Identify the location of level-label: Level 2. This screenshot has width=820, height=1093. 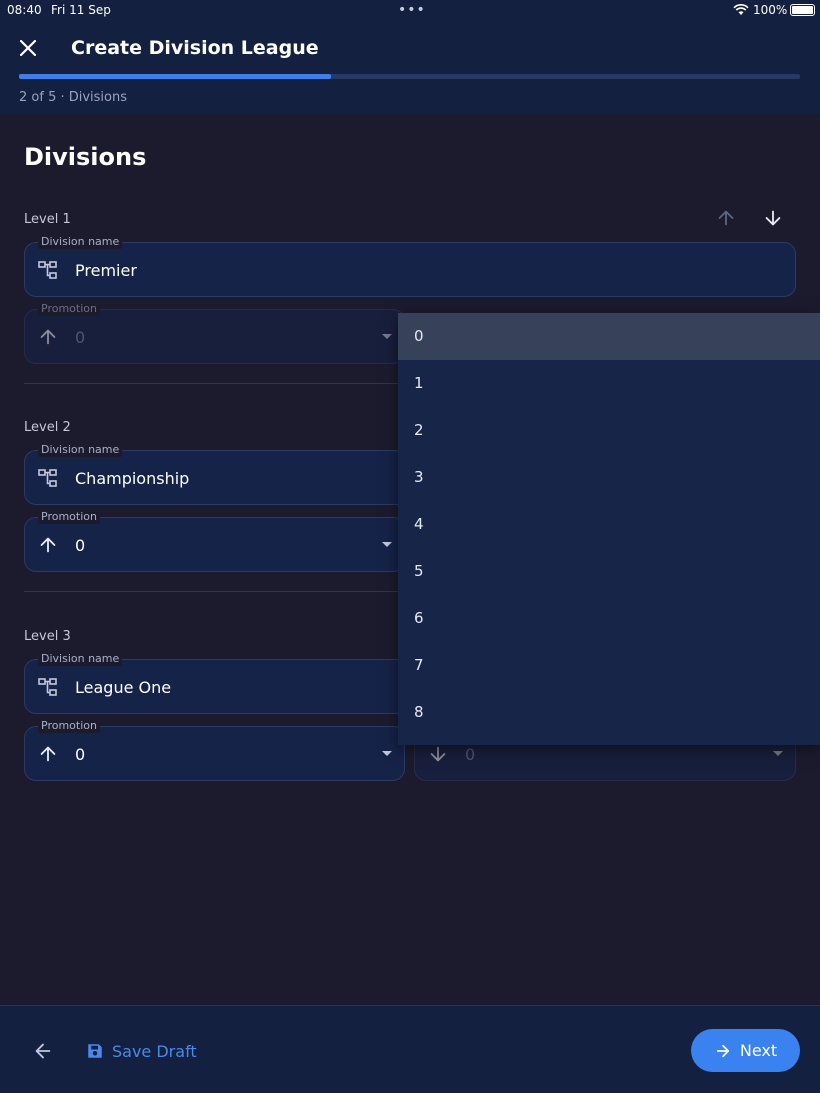
(47, 427).